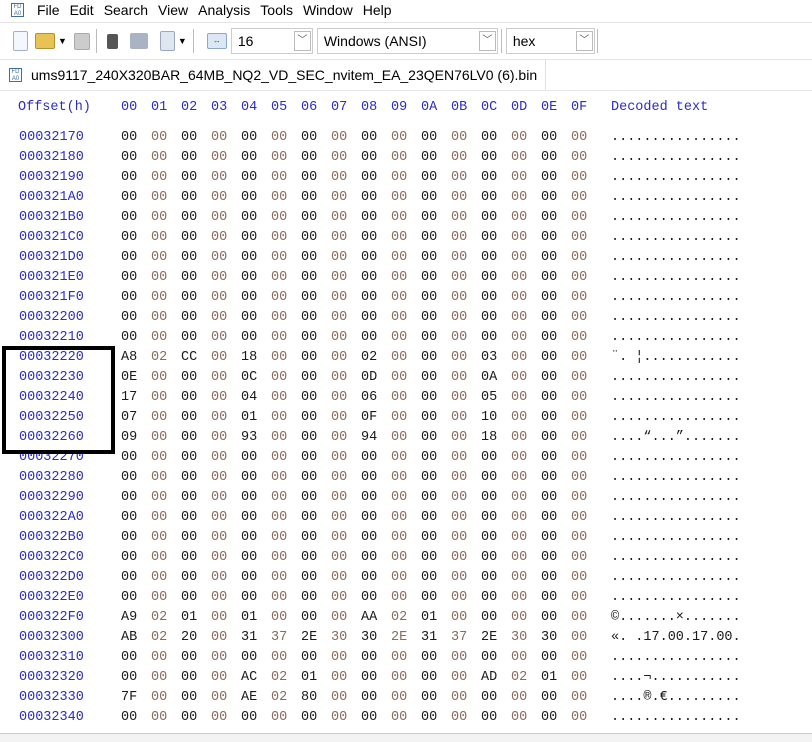 The height and width of the screenshot is (742, 812). What do you see at coordinates (372, 617) in the screenshot?
I see `byte-cell: AA` at bounding box center [372, 617].